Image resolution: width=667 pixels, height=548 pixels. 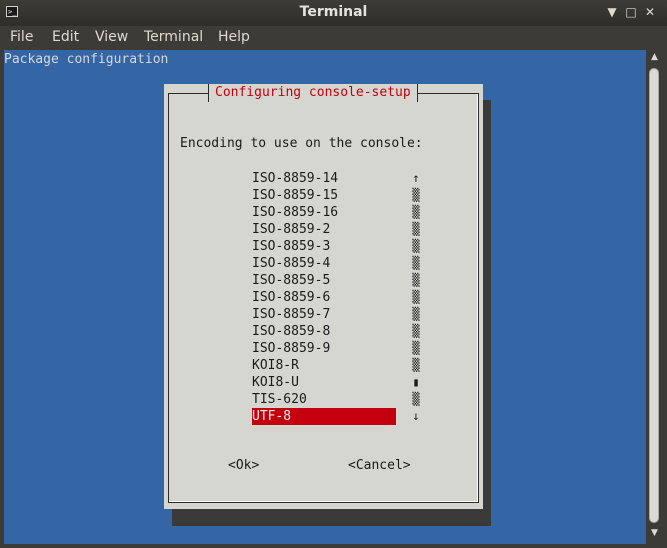 I want to click on list-scroll-up-icon: ↑, so click(x=416, y=178).